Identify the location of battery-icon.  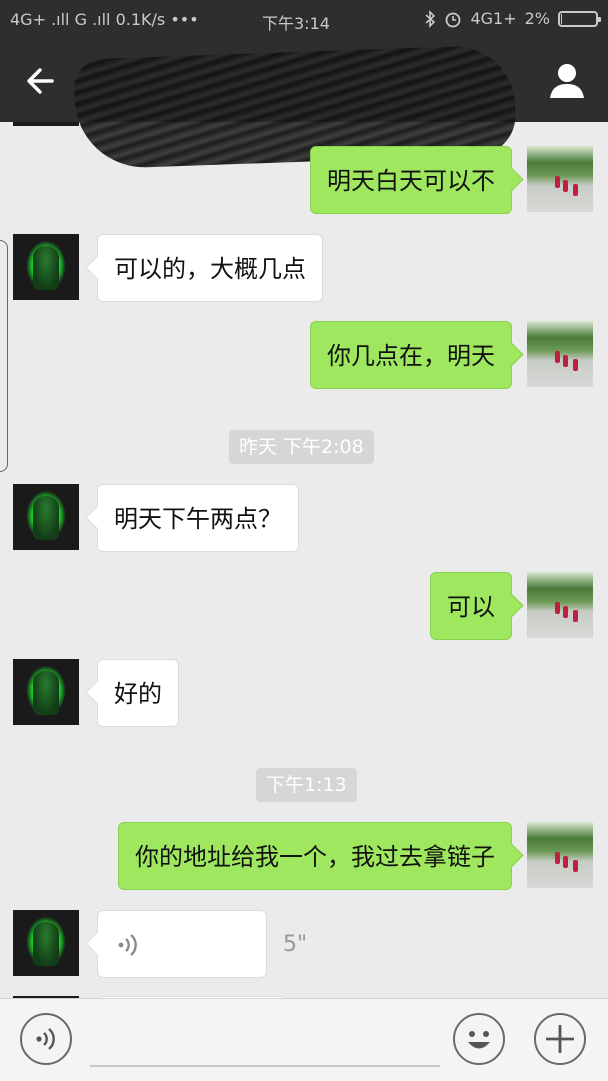
(579, 18).